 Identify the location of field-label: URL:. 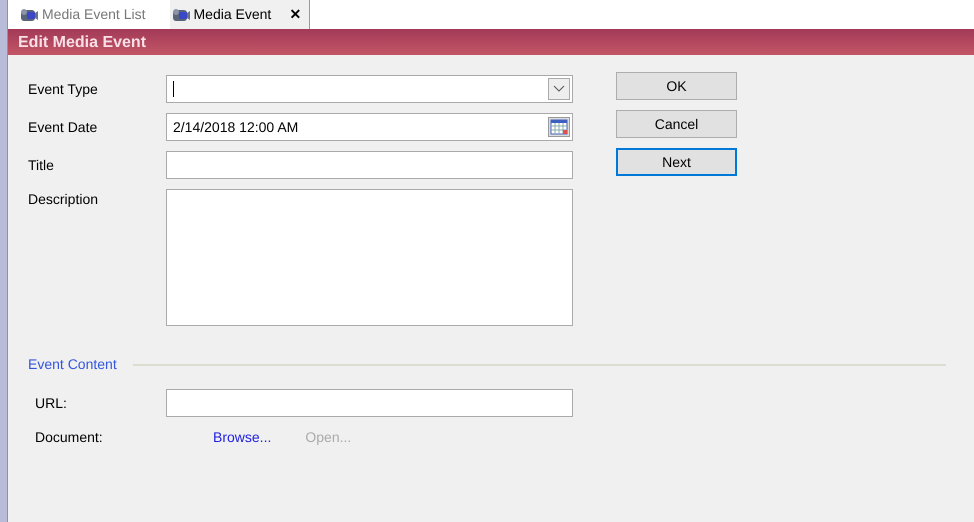
(51, 403).